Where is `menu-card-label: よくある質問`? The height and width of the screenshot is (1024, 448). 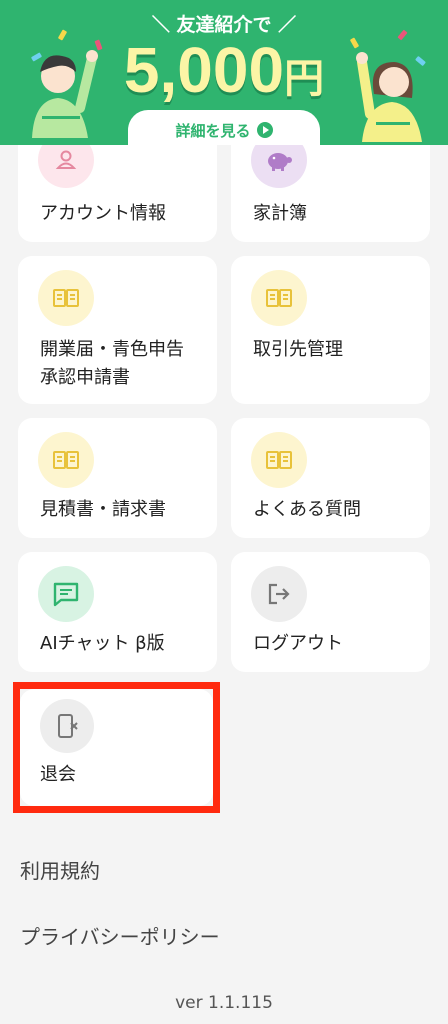 menu-card-label: よくある質問 is located at coordinates (307, 509).